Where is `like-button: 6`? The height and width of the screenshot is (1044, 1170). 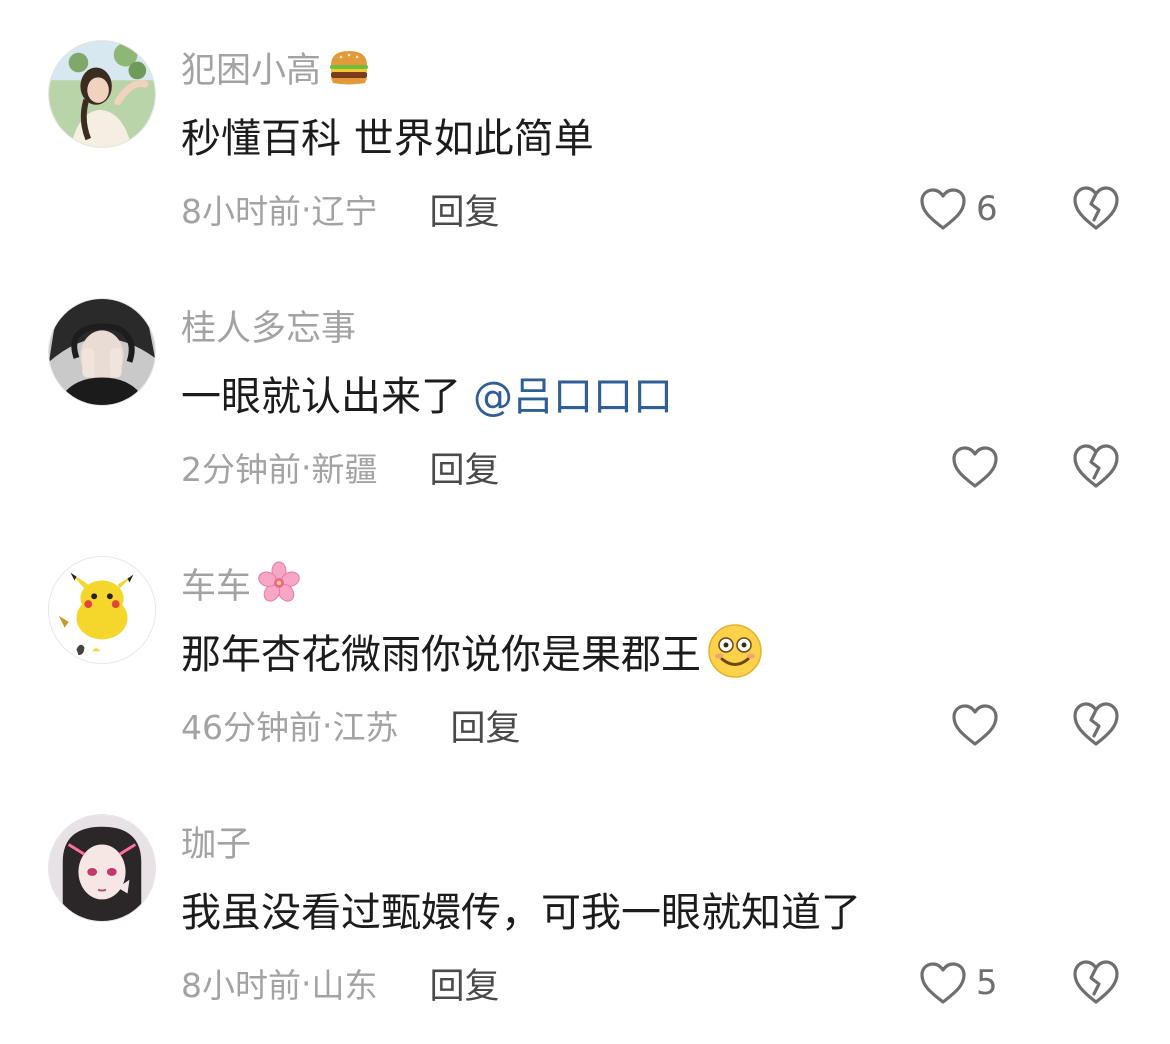
like-button: 6 is located at coordinates (958, 209).